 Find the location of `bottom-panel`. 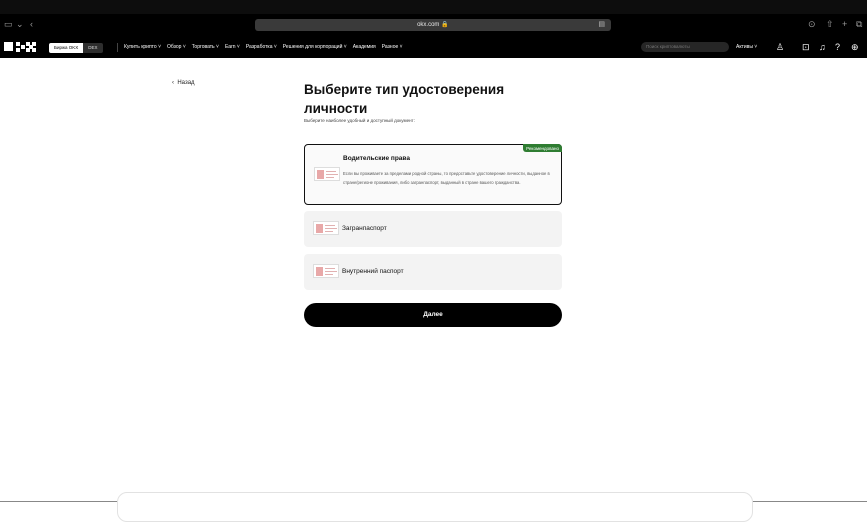

bottom-panel is located at coordinates (435, 507).